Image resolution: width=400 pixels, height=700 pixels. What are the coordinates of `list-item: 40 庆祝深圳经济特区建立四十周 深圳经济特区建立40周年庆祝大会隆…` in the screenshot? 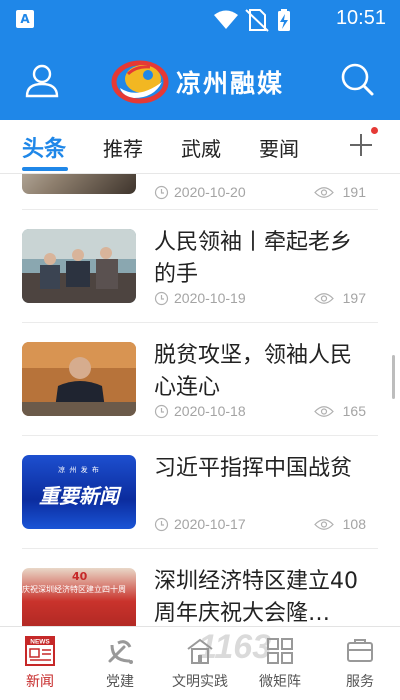 It's located at (200, 587).